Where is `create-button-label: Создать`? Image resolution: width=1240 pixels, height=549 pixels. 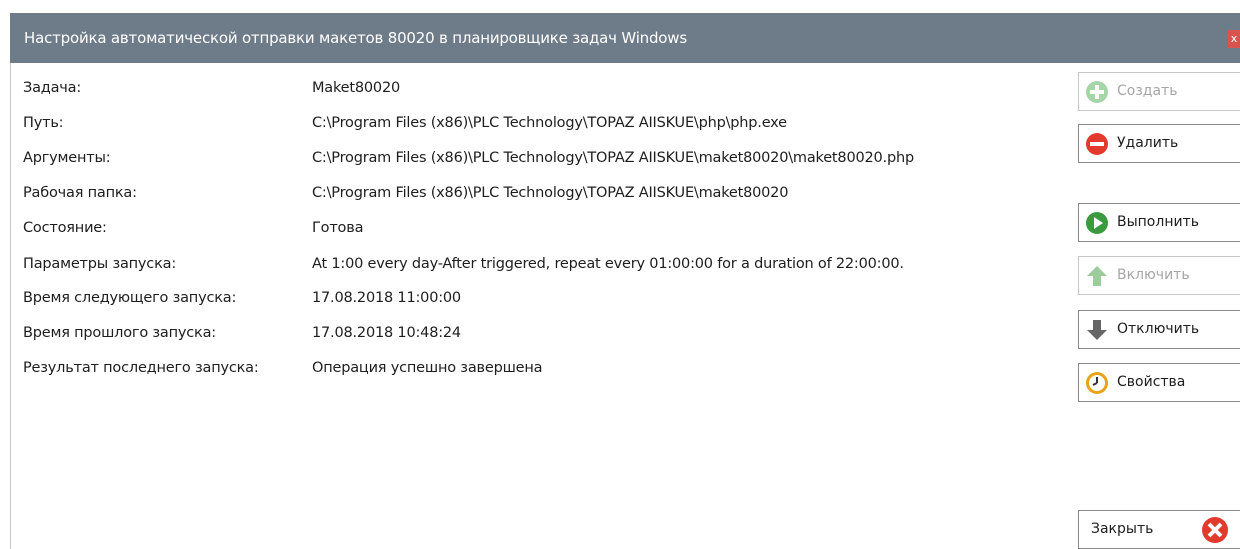
create-button-label: Создать is located at coordinates (1147, 91).